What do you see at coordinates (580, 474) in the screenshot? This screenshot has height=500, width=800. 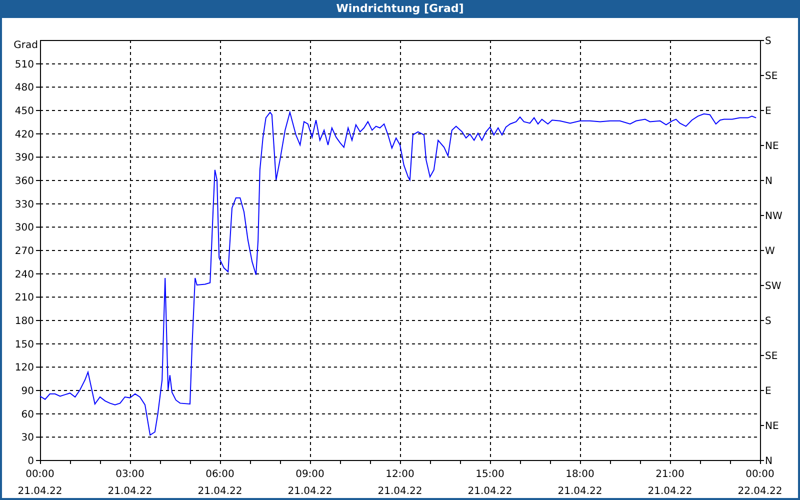 I see `x-axis-time-label: 18:00` at bounding box center [580, 474].